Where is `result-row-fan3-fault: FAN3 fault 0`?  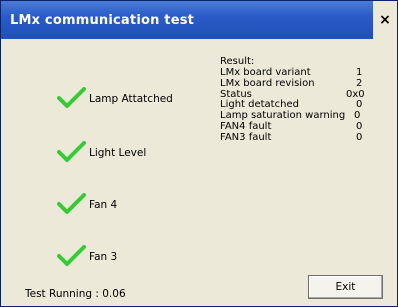 result-row-fan3-fault: FAN3 fault 0 is located at coordinates (305, 137).